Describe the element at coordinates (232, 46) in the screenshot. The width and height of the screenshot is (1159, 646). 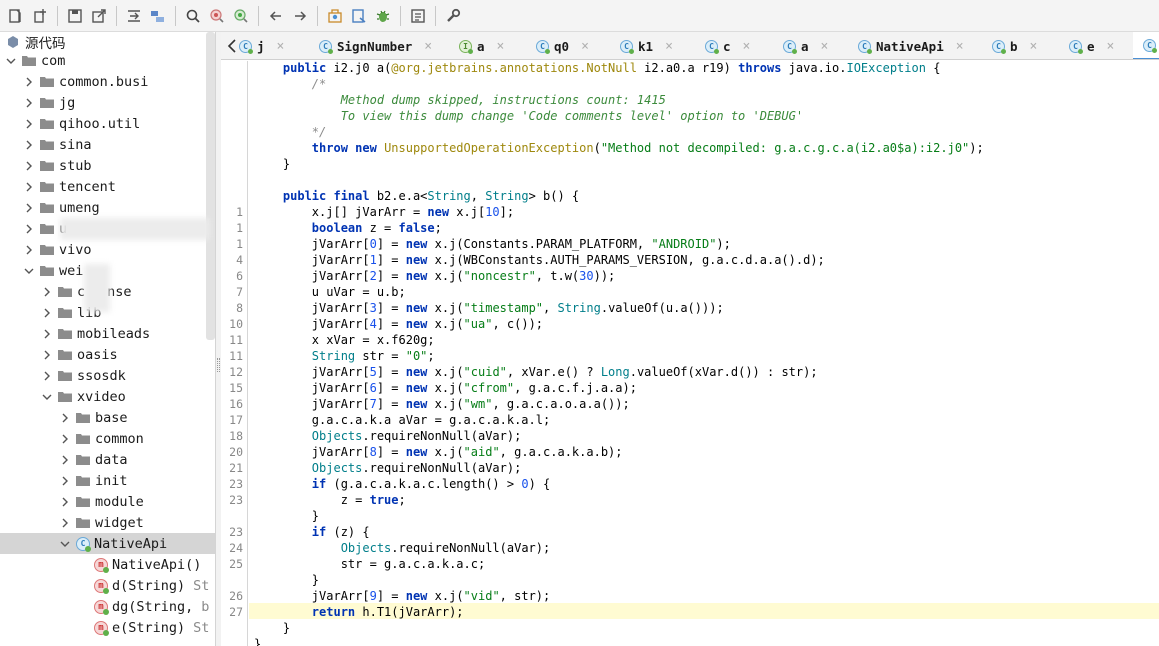
I see `tabs-scroll-left-icon` at that location.